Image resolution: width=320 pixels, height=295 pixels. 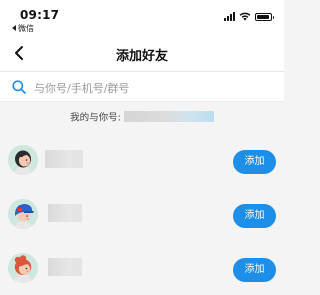 I want to click on nav-bar: 添加好友, so click(x=142, y=54).